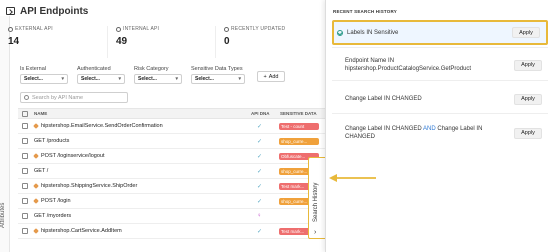 The height and width of the screenshot is (252, 550). What do you see at coordinates (440, 32) in the screenshot?
I see `history-item: Labels IN Sensitive Apply` at bounding box center [440, 32].